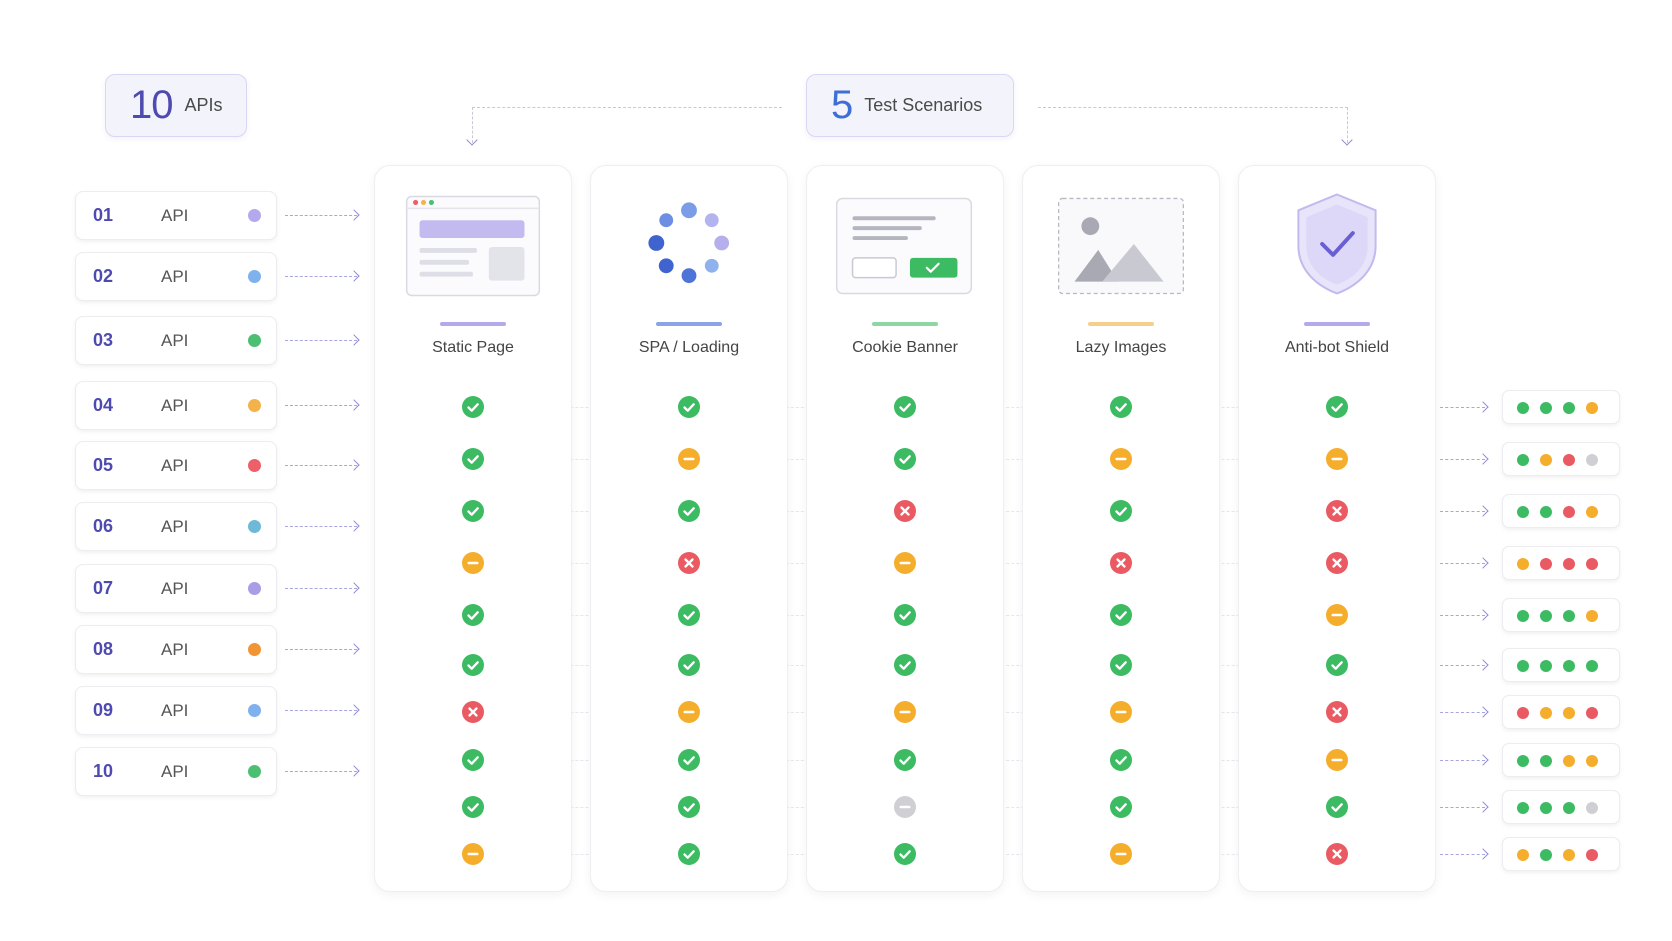 The height and width of the screenshot is (941, 1672). I want to click on api-card-04: 04 API, so click(176, 405).